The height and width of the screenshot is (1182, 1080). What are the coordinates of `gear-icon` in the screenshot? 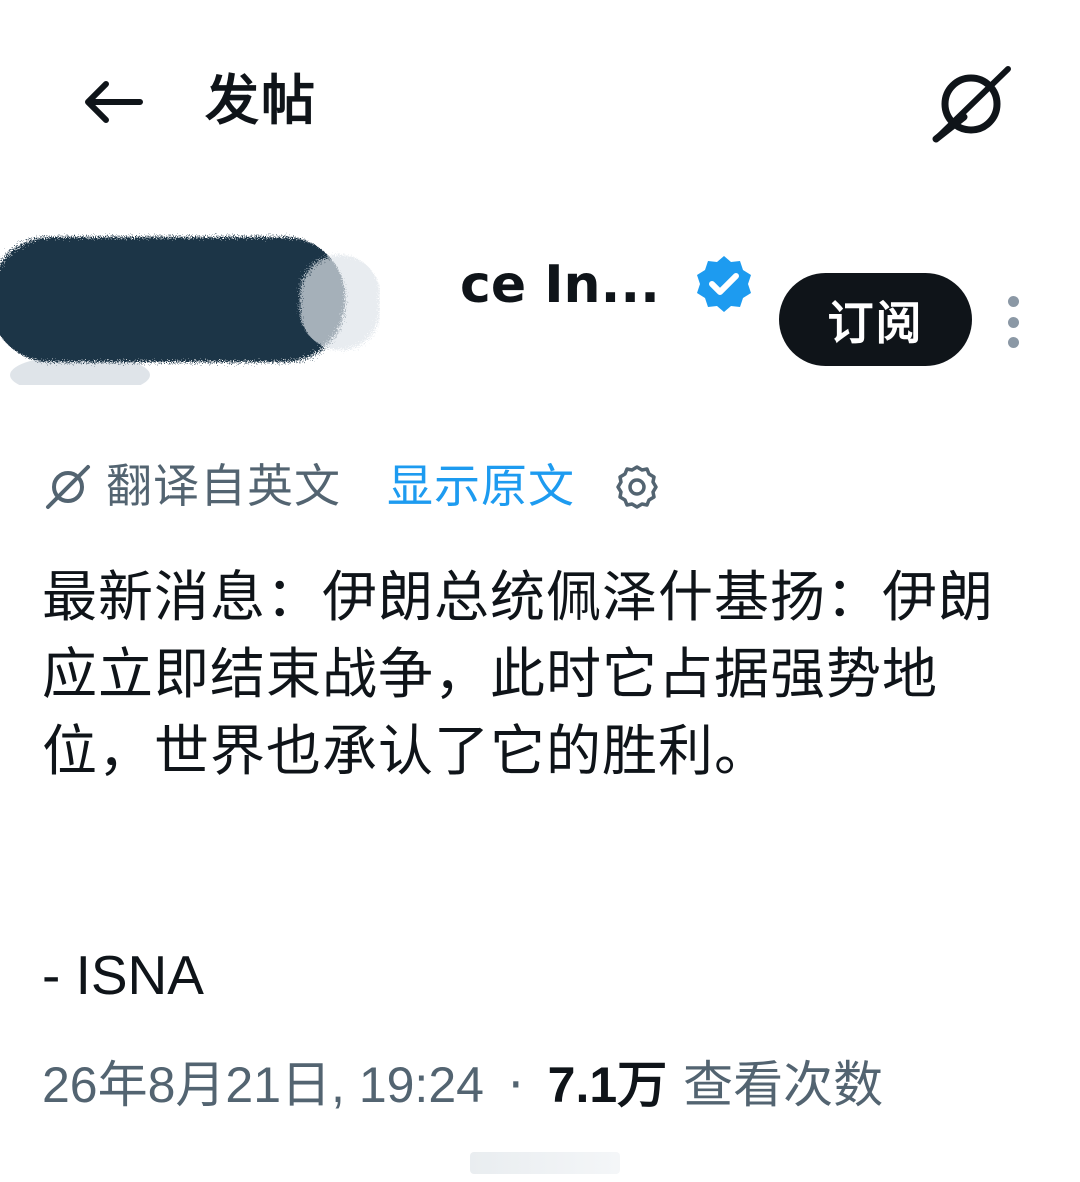 It's located at (637, 487).